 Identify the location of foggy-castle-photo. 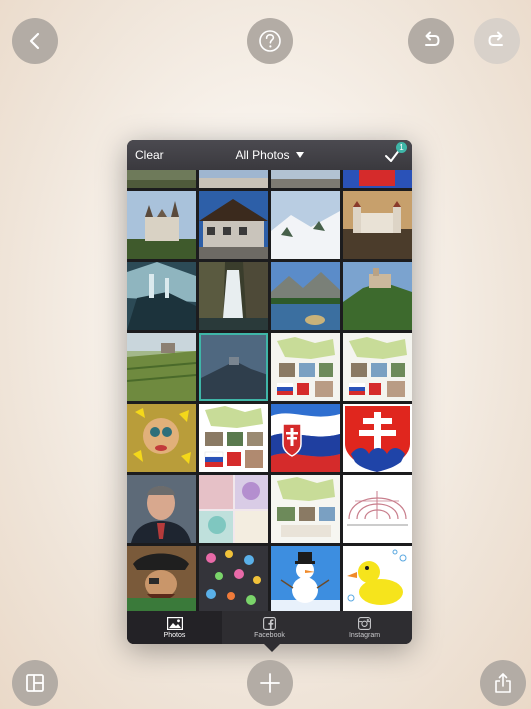
(233, 367).